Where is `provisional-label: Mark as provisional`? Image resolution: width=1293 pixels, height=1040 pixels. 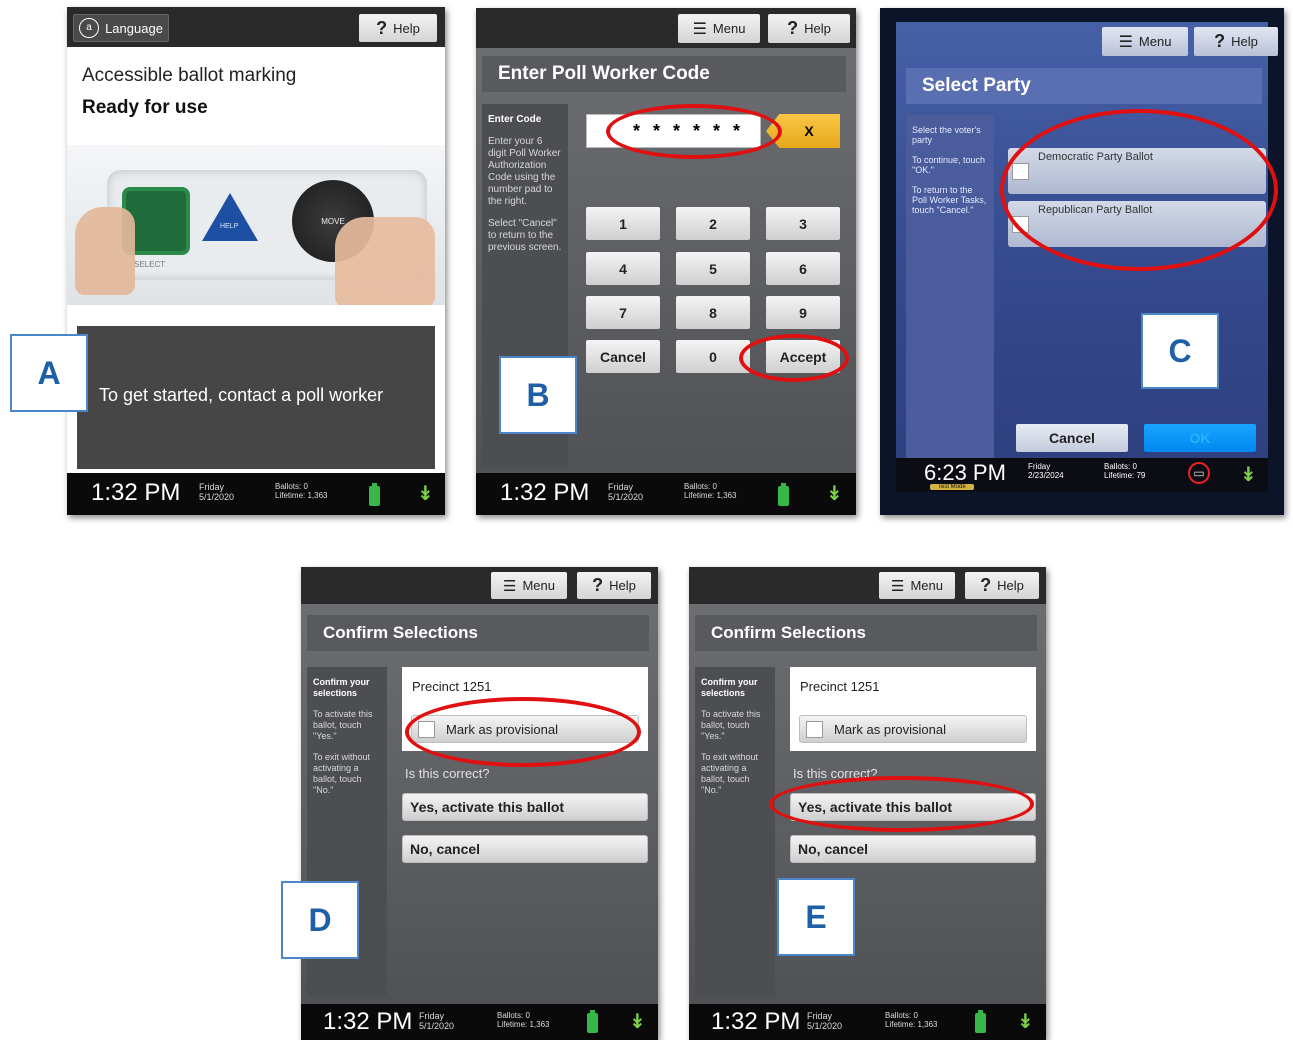
provisional-label: Mark as provisional is located at coordinates (890, 729).